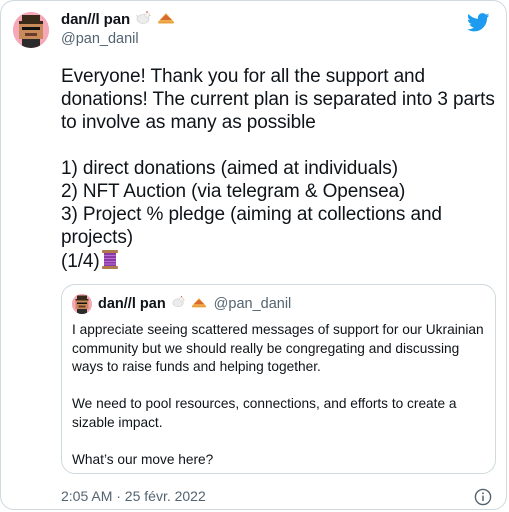 This screenshot has height=512, width=509. Describe the element at coordinates (483, 497) in the screenshot. I see `info-icon` at that location.